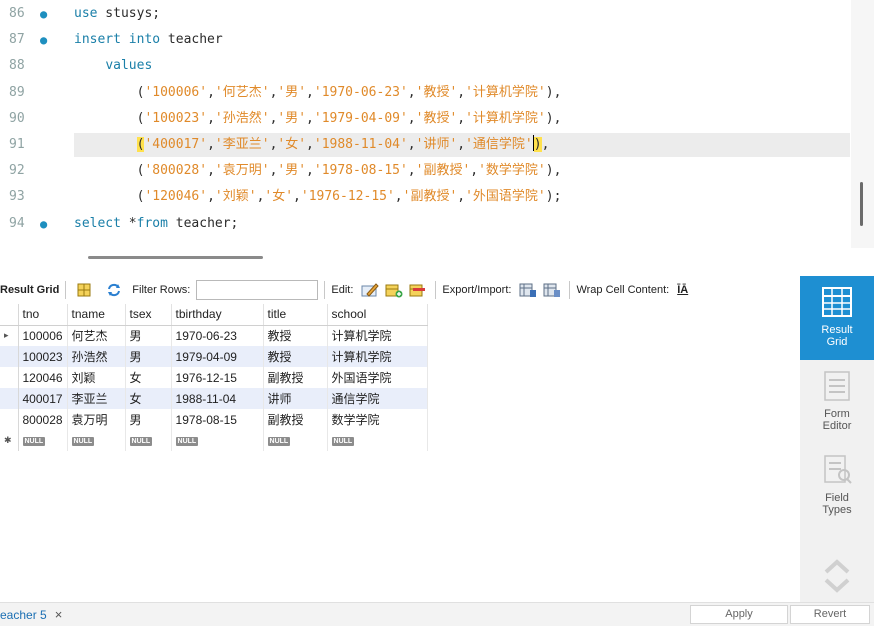 The width and height of the screenshot is (874, 626). I want to click on column-header-tname: tname, so click(96, 315).